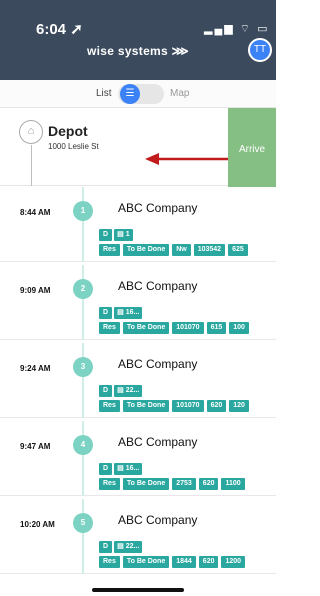  Describe the element at coordinates (127, 234) in the screenshot. I see `quantity-value: 1` at that location.